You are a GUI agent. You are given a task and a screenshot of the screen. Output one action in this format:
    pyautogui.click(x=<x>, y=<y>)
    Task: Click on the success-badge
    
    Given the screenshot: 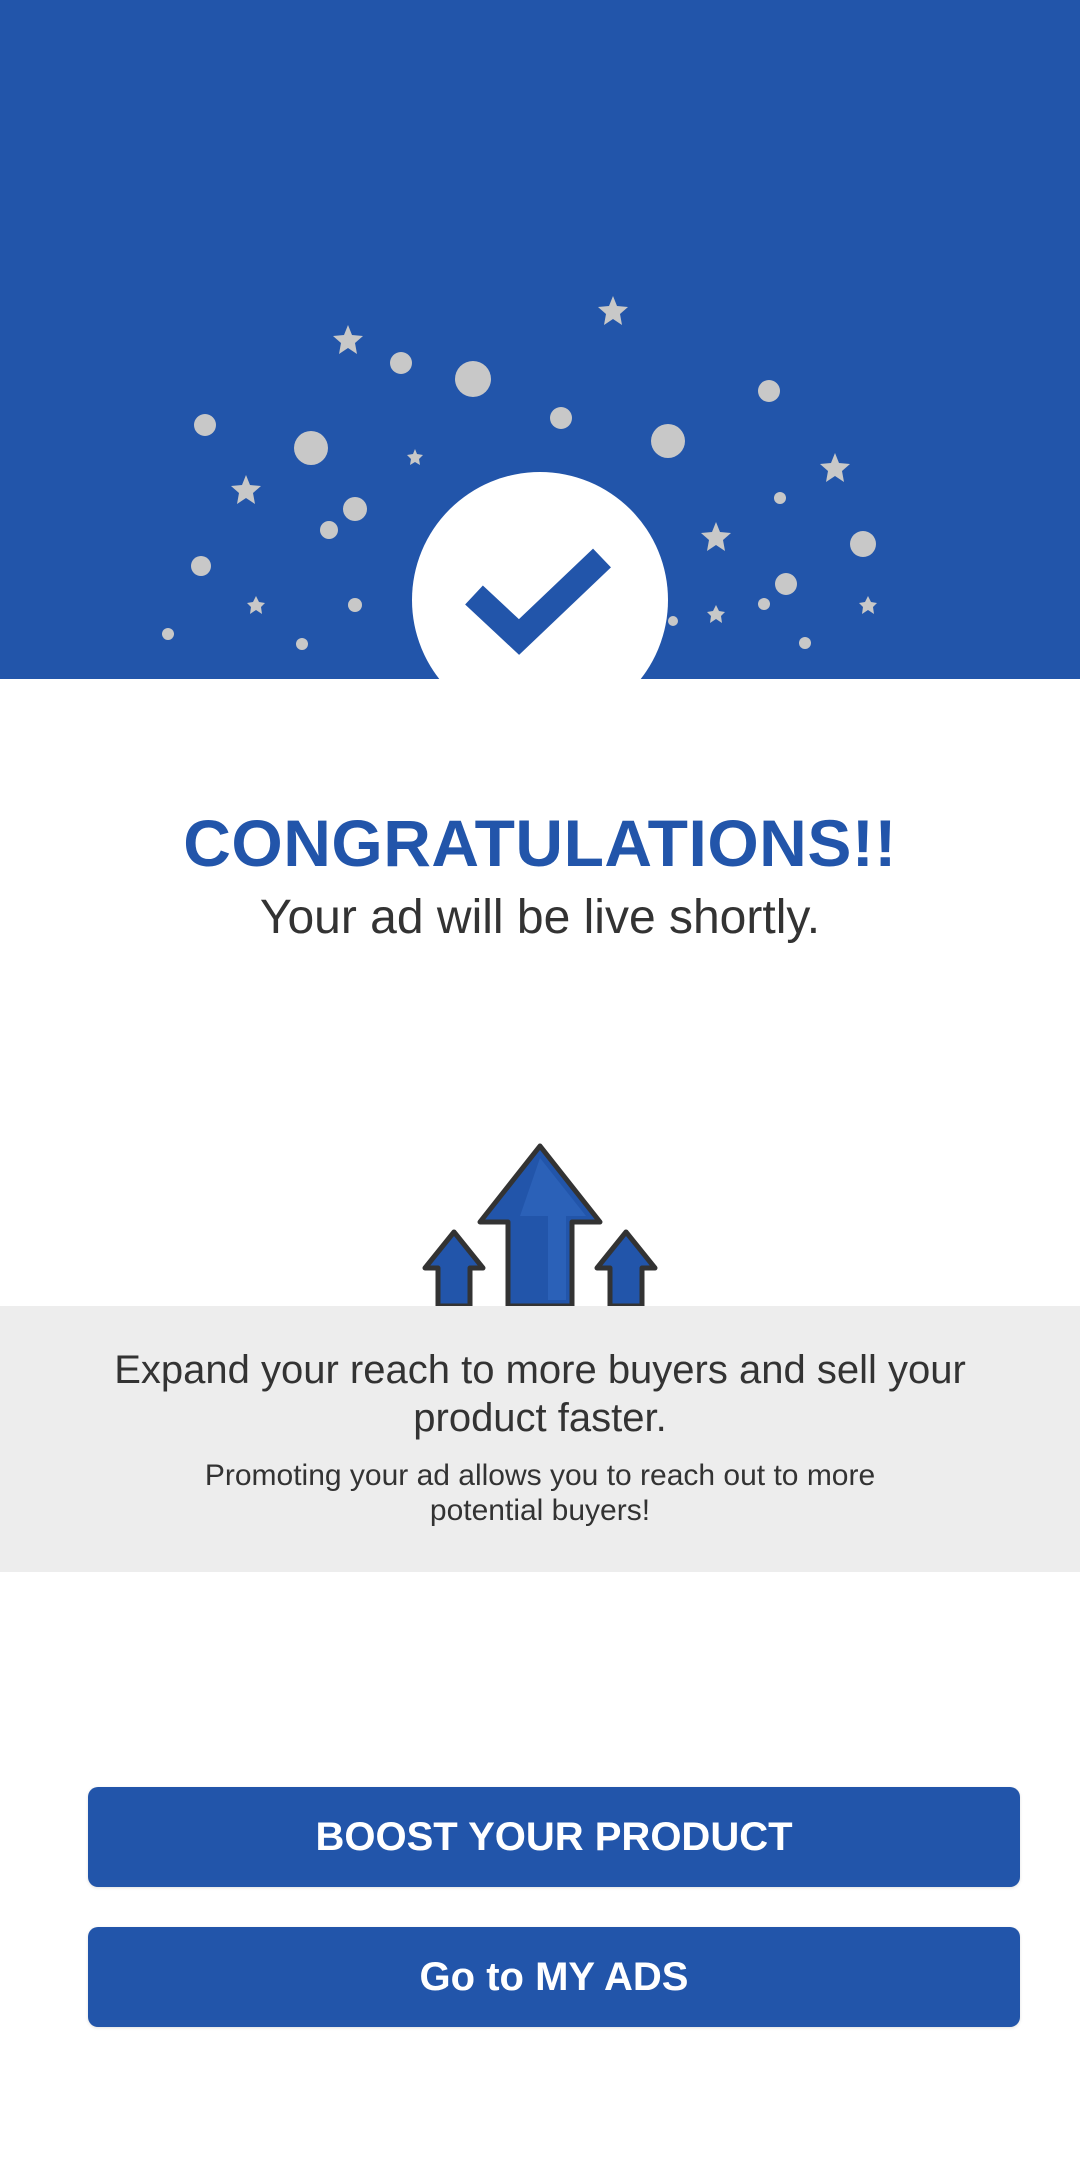 What is the action you would take?
    pyautogui.click(x=540, y=575)
    